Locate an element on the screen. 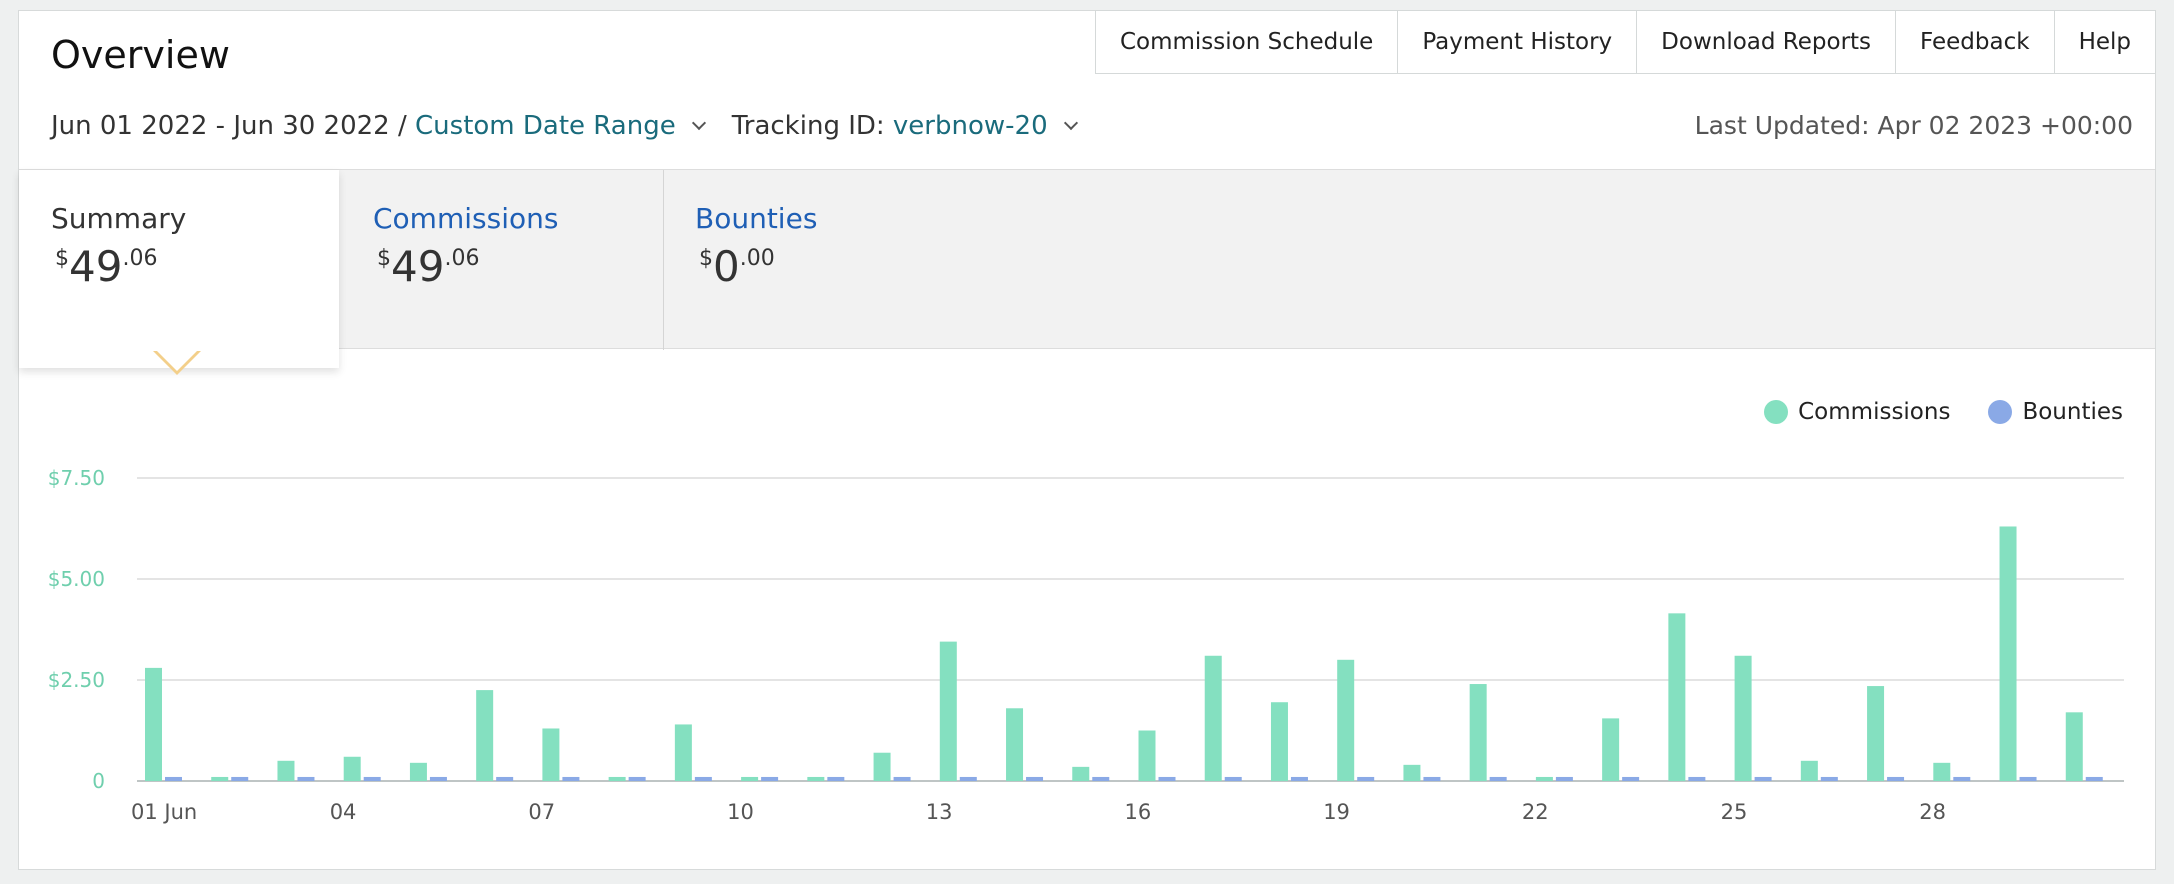  summary-amount: $49.06 is located at coordinates (106, 266).